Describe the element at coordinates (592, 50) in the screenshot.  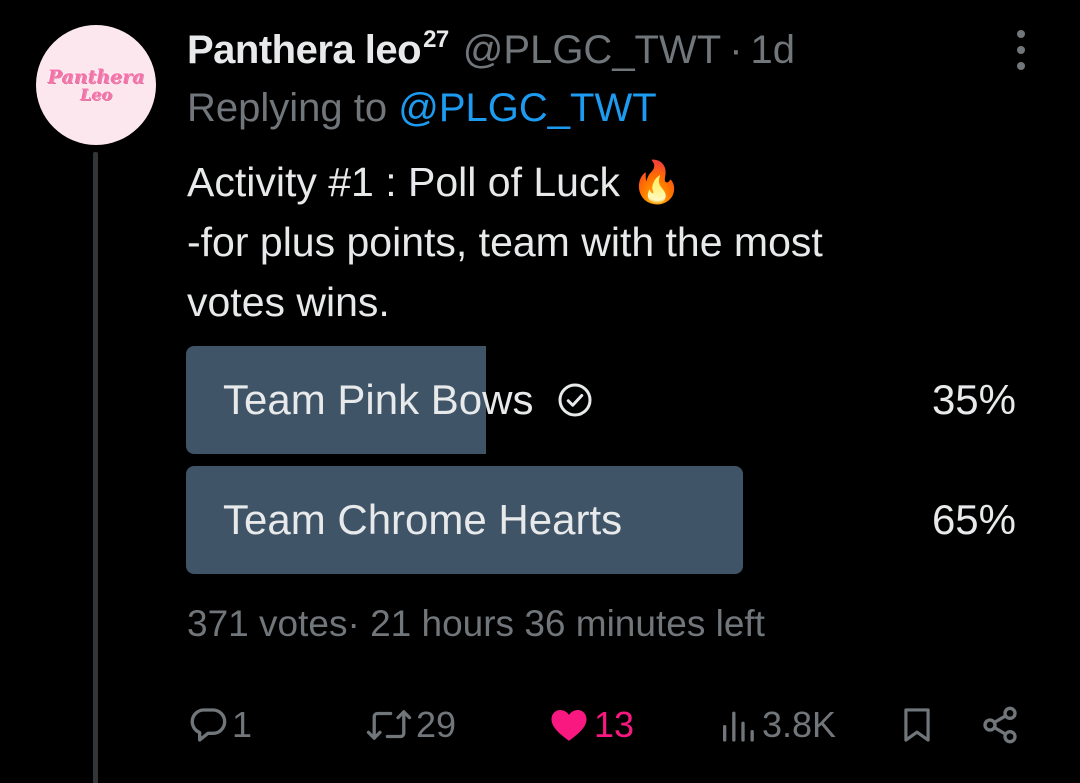
I see `author-handle: @PLGC_TWT` at that location.